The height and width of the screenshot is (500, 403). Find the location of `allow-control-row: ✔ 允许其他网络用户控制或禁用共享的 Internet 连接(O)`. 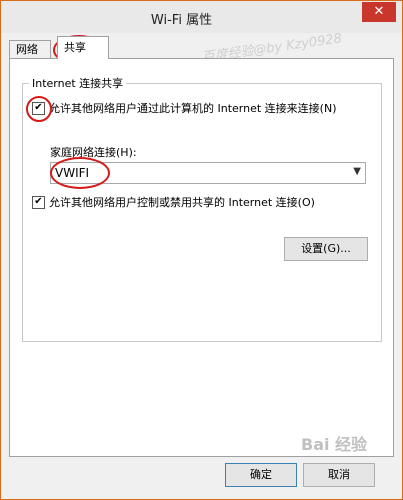

allow-control-row: ✔ 允许其他网络用户控制或禁用共享的 Internet 连接(O) is located at coordinates (173, 202).